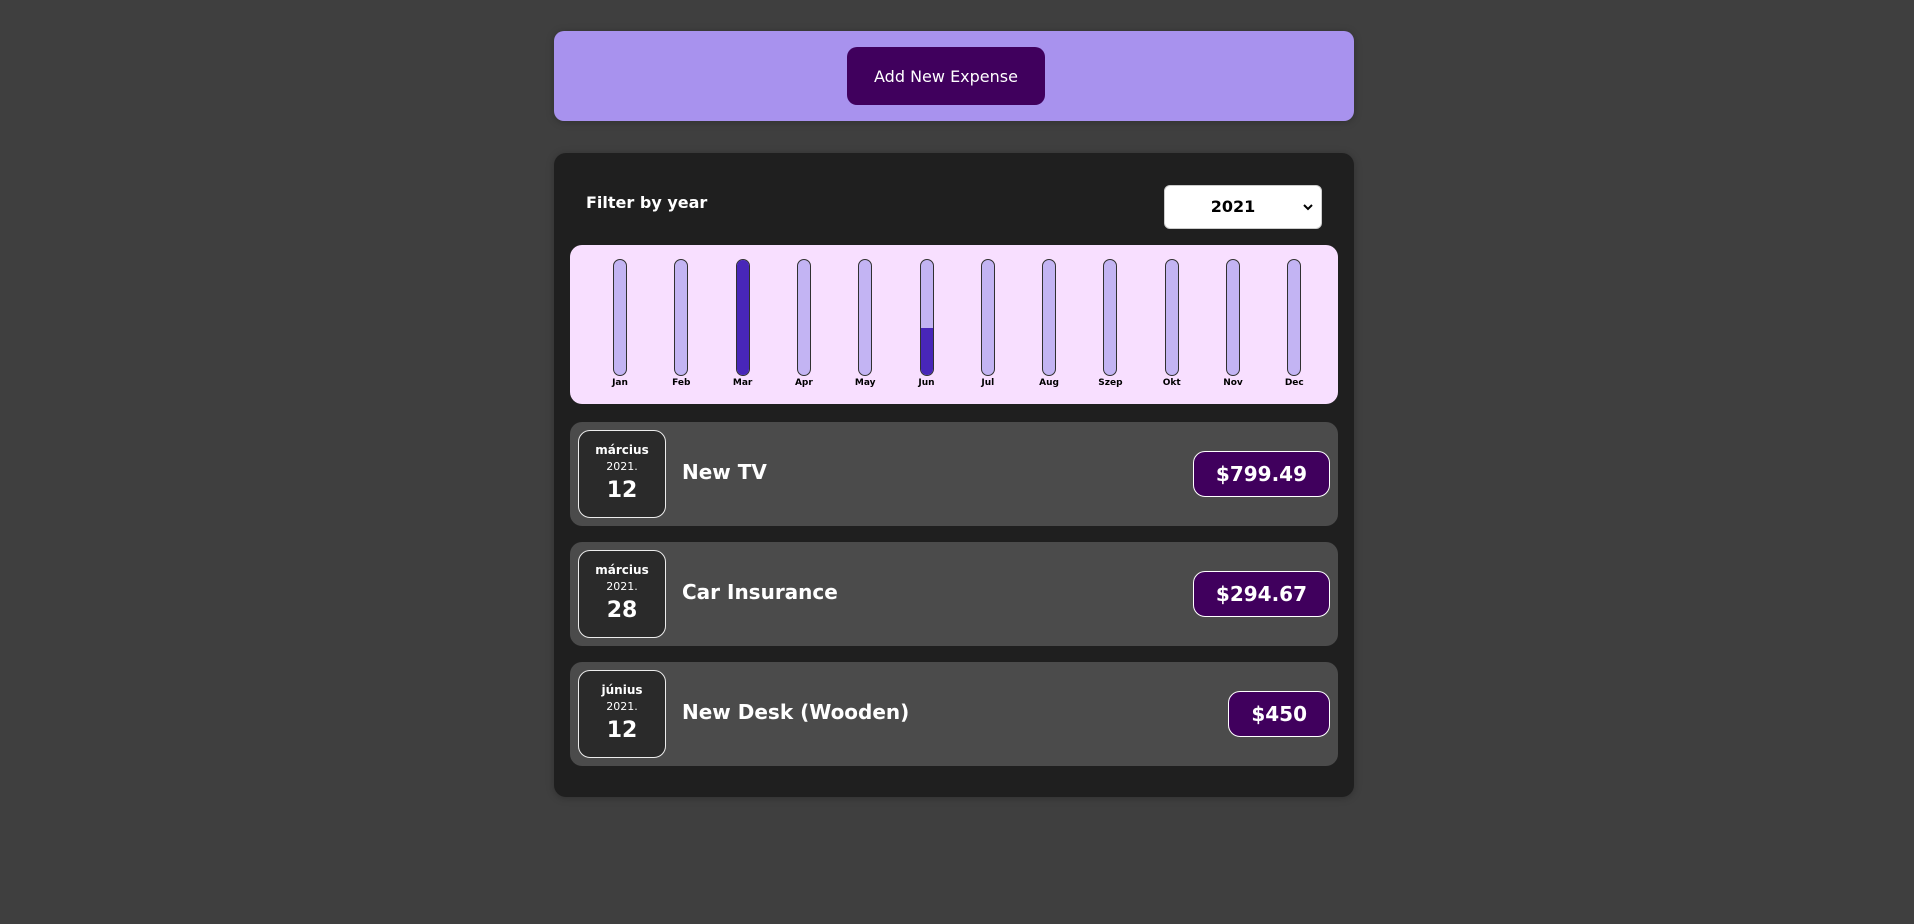 The width and height of the screenshot is (1914, 924). Describe the element at coordinates (926, 383) in the screenshot. I see `chart-bar-label: Jun` at that location.